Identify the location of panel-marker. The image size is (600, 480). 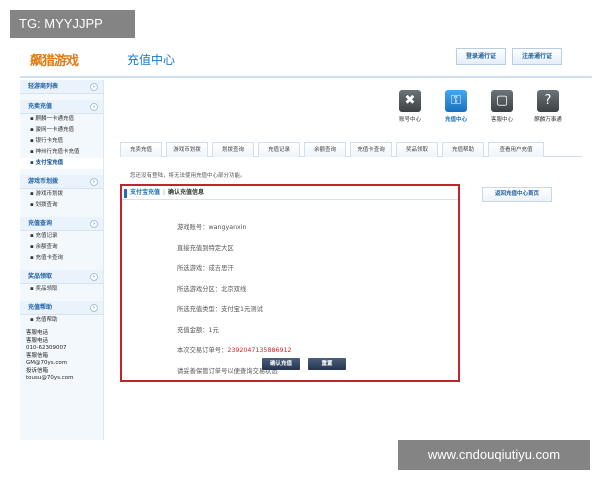
(125, 193).